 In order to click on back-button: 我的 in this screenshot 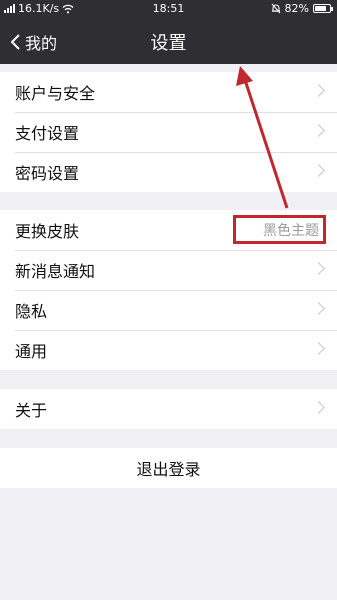, I will do `click(33, 42)`.